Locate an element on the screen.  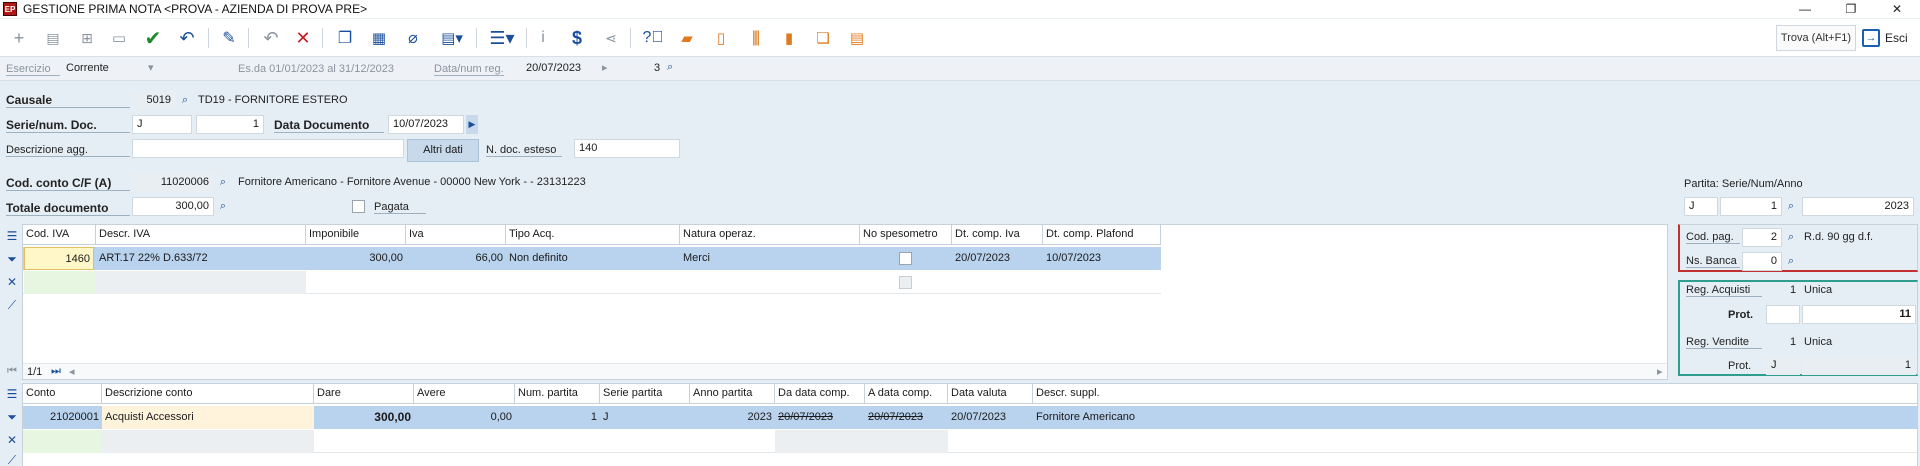
no-spesometro-checkbox-empty is located at coordinates (905, 282).